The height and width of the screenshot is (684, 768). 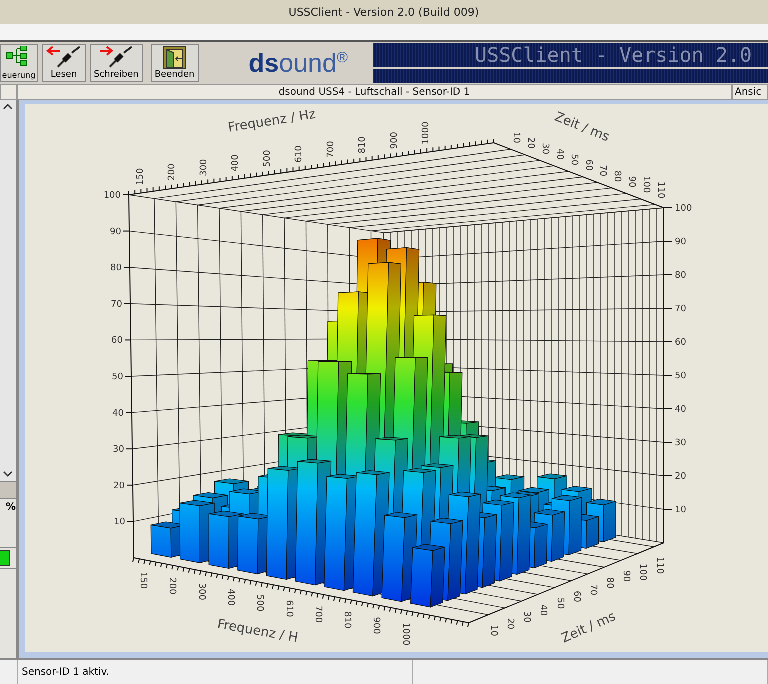 What do you see at coordinates (272, 121) in the screenshot?
I see `axis-title: Frequenz / Hz` at bounding box center [272, 121].